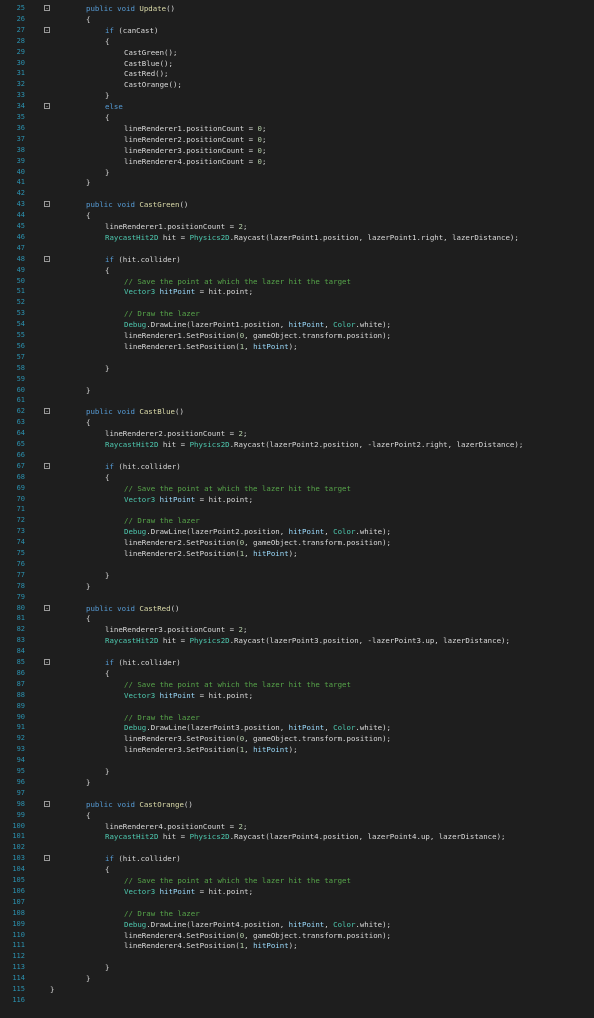 Image resolution: width=594 pixels, height=1018 pixels. I want to click on code-line: 108 // Draw the lazer, so click(297, 913).